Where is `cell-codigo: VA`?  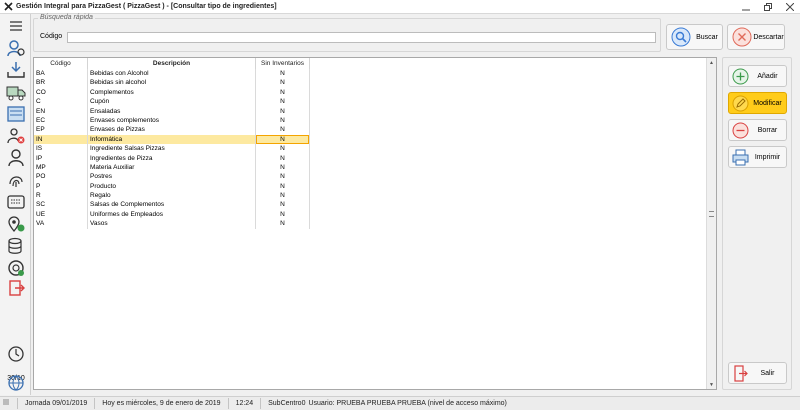
cell-codigo: VA is located at coordinates (61, 224).